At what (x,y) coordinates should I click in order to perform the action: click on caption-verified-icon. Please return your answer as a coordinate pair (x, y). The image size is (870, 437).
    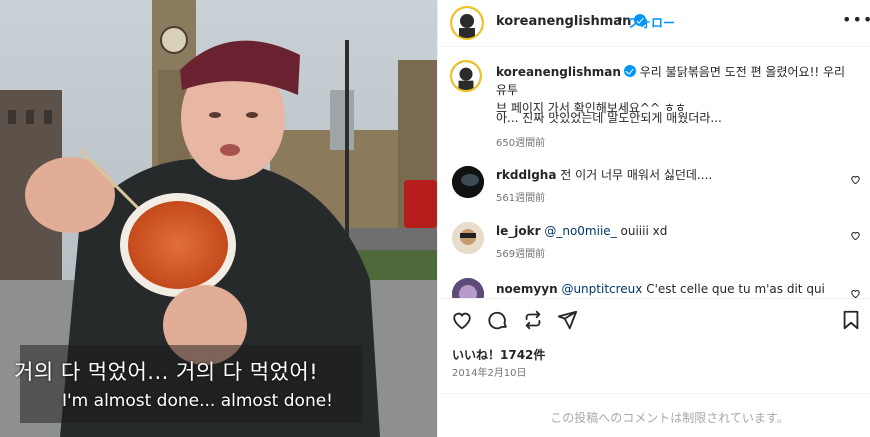
    Looking at the image, I should click on (629, 71).